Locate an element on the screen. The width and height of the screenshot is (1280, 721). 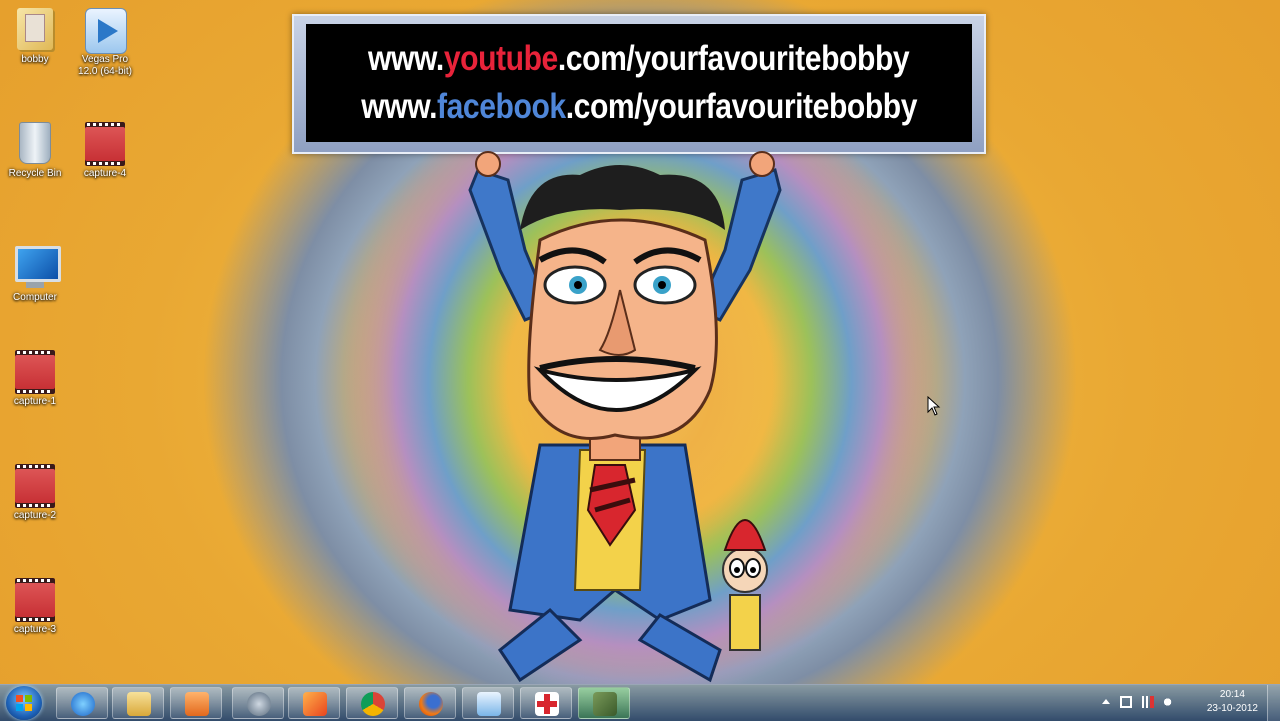
internet-explorer-icon is located at coordinates (83, 704).